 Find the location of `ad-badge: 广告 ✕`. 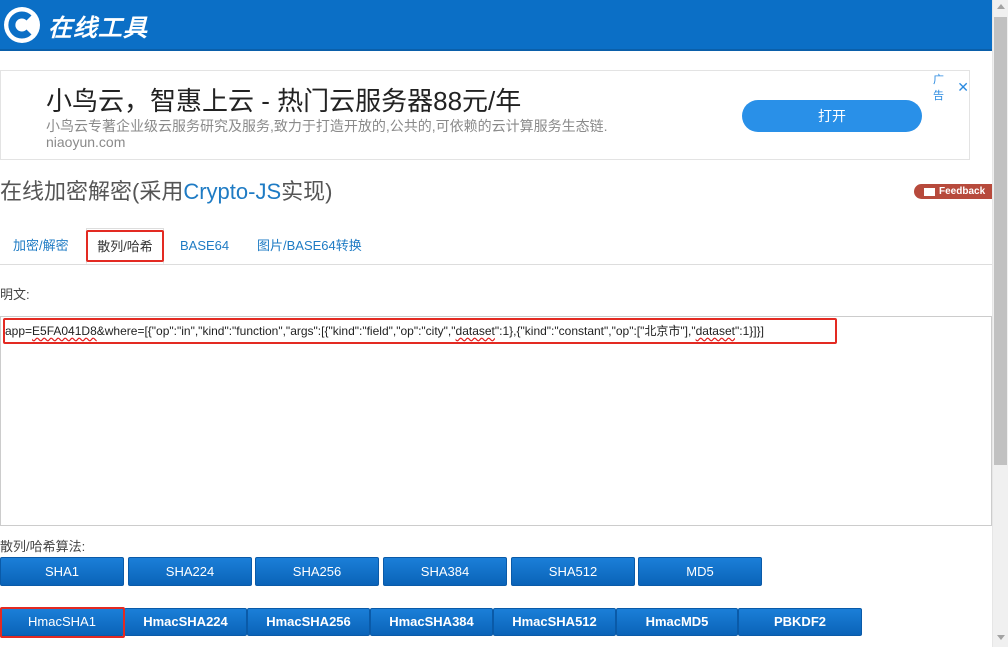

ad-badge: 广告 ✕ is located at coordinates (951, 87).